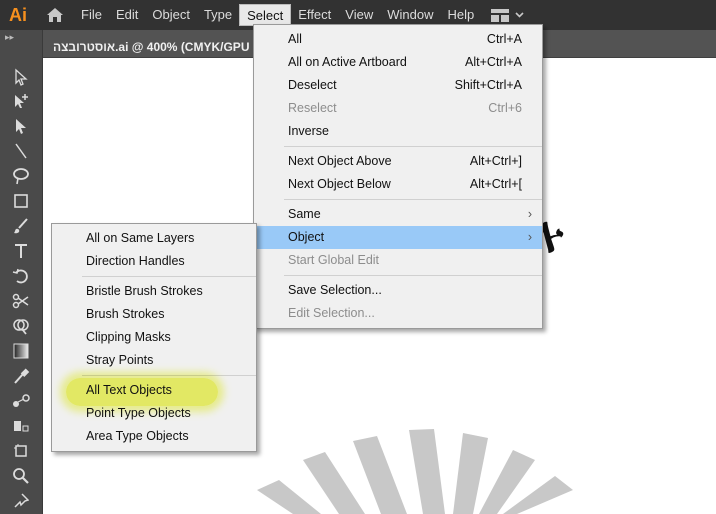 The width and height of the screenshot is (716, 514). Describe the element at coordinates (125, 314) in the screenshot. I see `item-label: Brush Strokes` at that location.